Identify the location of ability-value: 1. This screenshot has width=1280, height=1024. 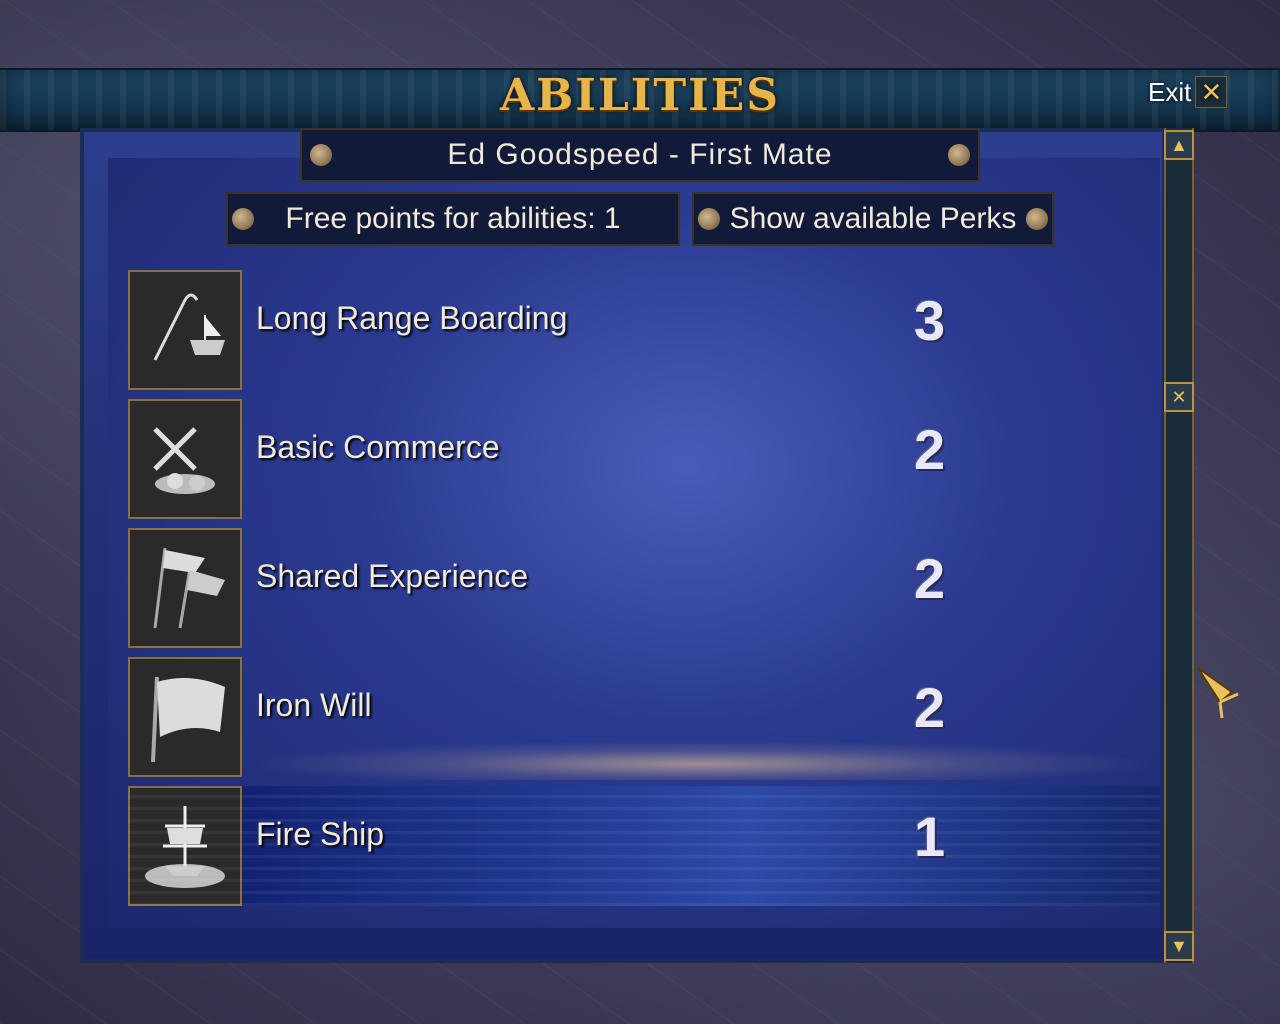
(930, 836).